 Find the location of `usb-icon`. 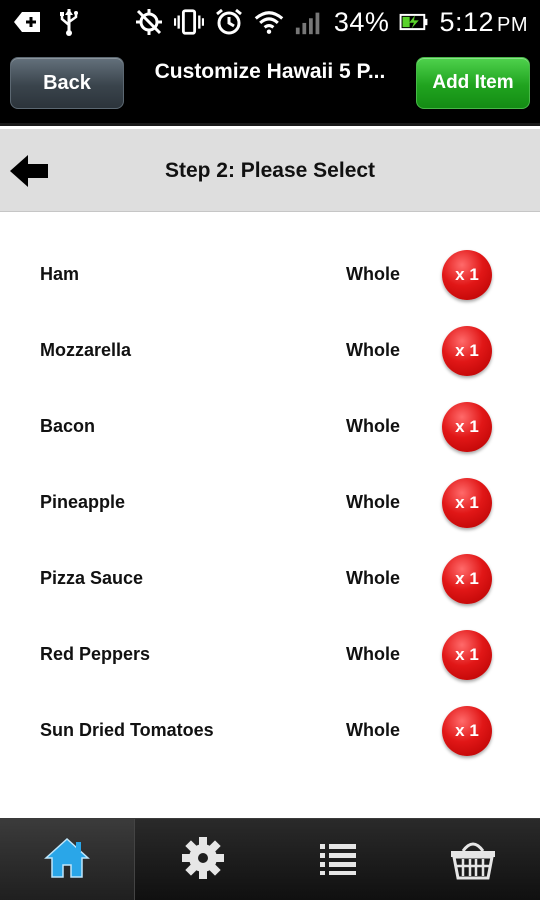

usb-icon is located at coordinates (69, 22).